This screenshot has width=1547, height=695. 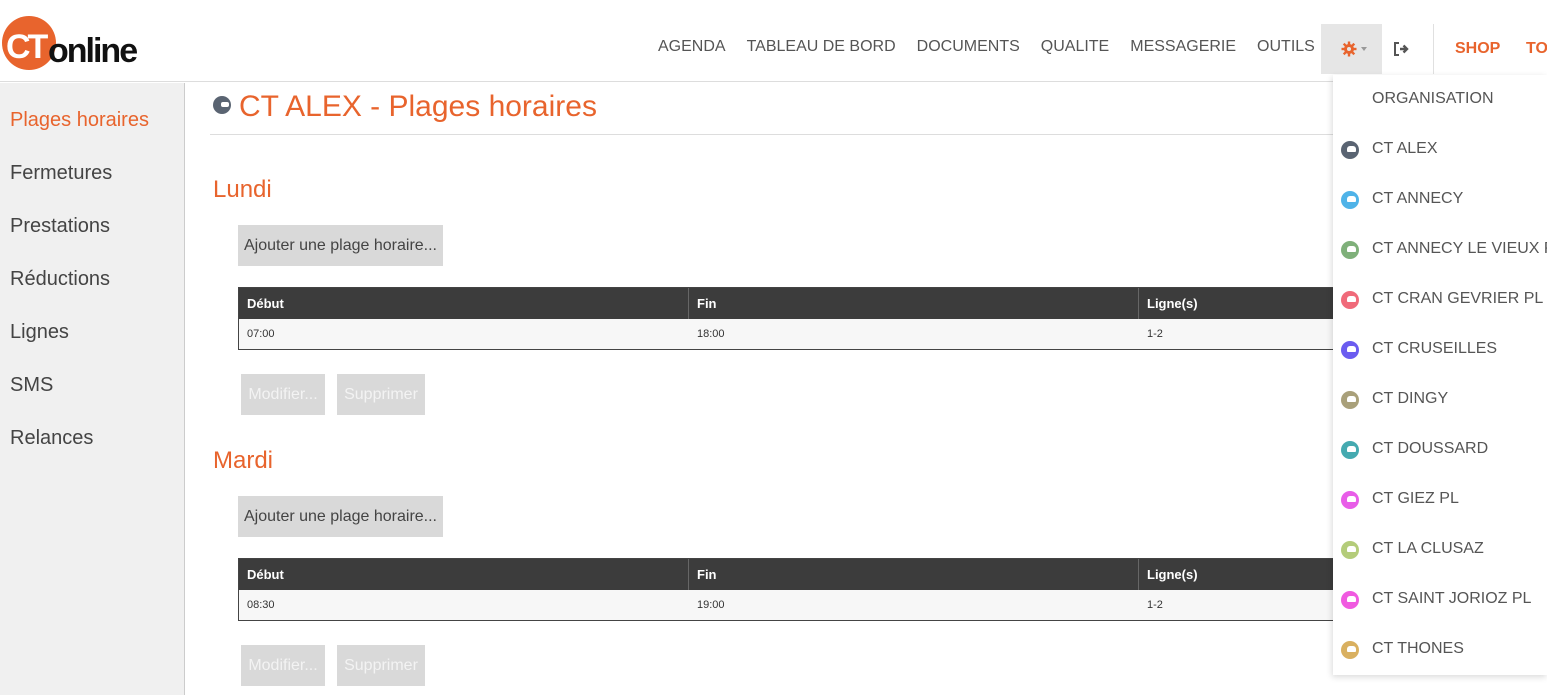 I want to click on dropdown-item-center: CT LA CLUSAZ, so click(x=1440, y=550).